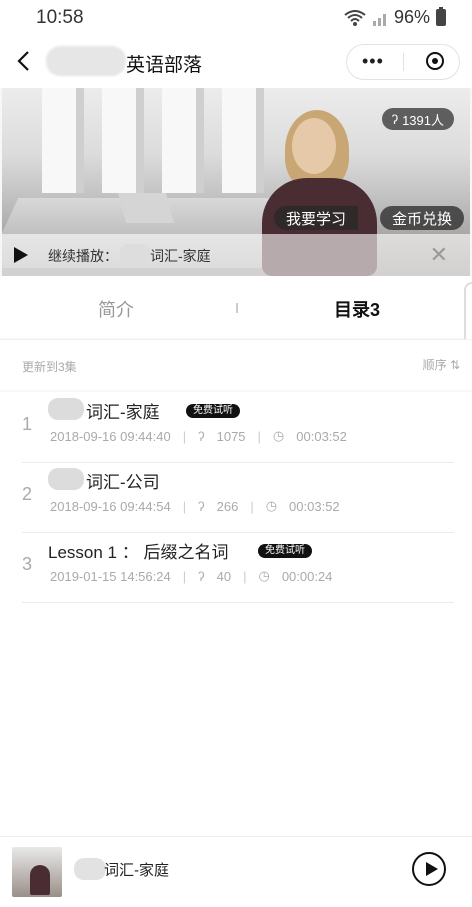 The height and width of the screenshot is (907, 472). What do you see at coordinates (191, 576) in the screenshot?
I see `episode-meta: 2019-01-15 14:56:24 | ʔ 40 | ◷ 00:00:24` at bounding box center [191, 576].